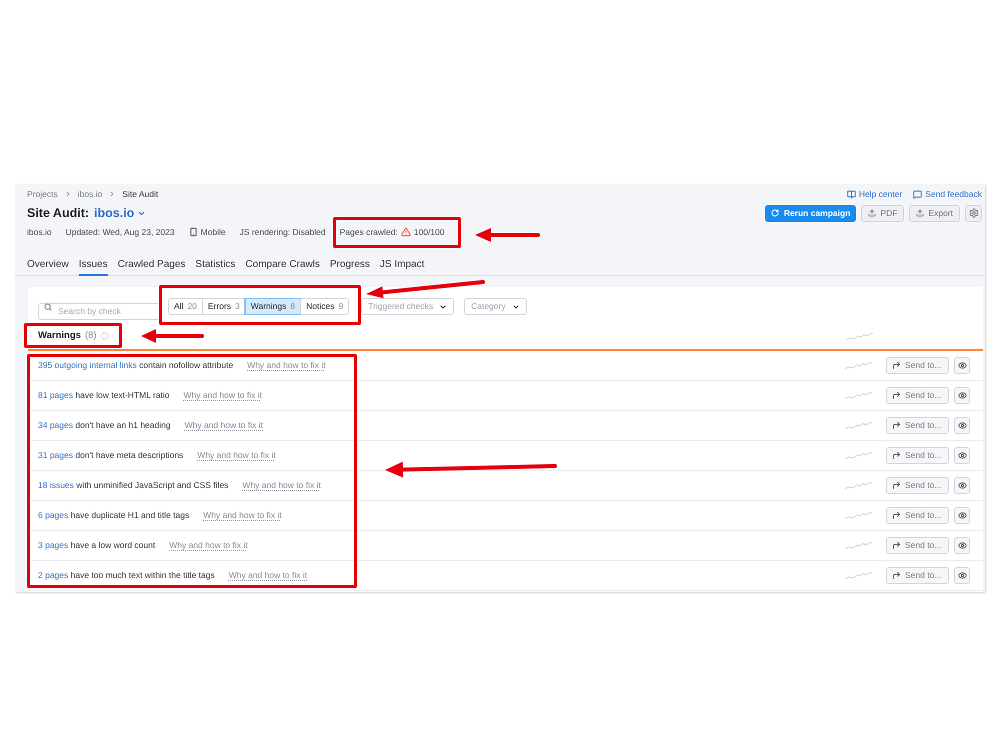 This screenshot has height=750, width=1000. I want to click on project-selector: ibos.io, so click(120, 213).